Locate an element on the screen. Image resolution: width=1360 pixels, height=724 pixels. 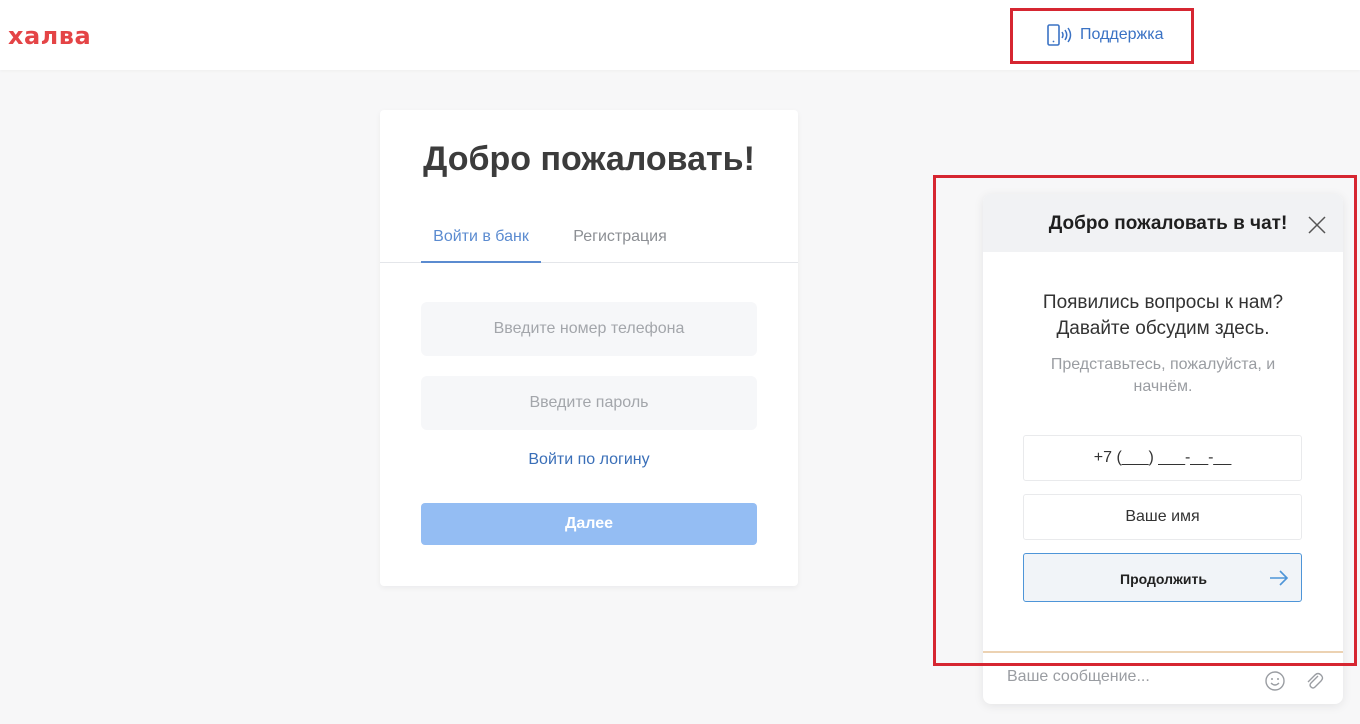
tab-login-bank: Войти в банк is located at coordinates (481, 245).